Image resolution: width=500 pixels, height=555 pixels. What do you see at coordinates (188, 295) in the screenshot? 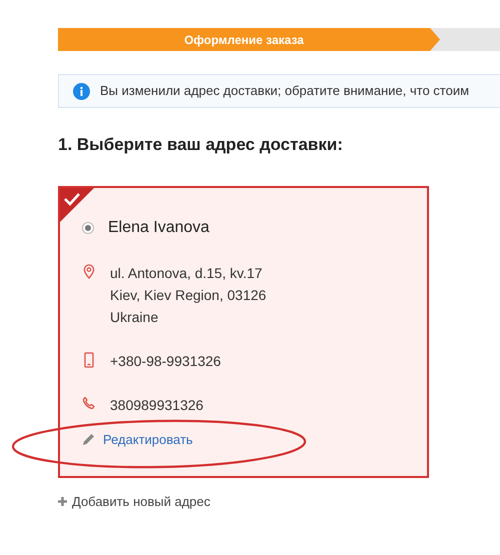
I see `contact-text: Kiev, Kiev Region, 03126` at bounding box center [188, 295].